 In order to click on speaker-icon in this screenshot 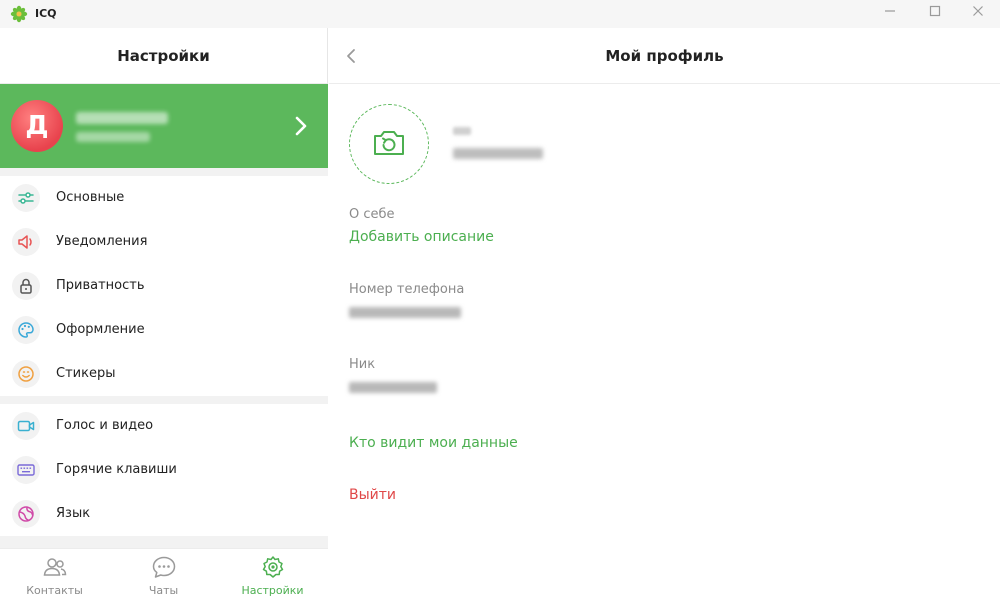, I will do `click(26, 242)`.